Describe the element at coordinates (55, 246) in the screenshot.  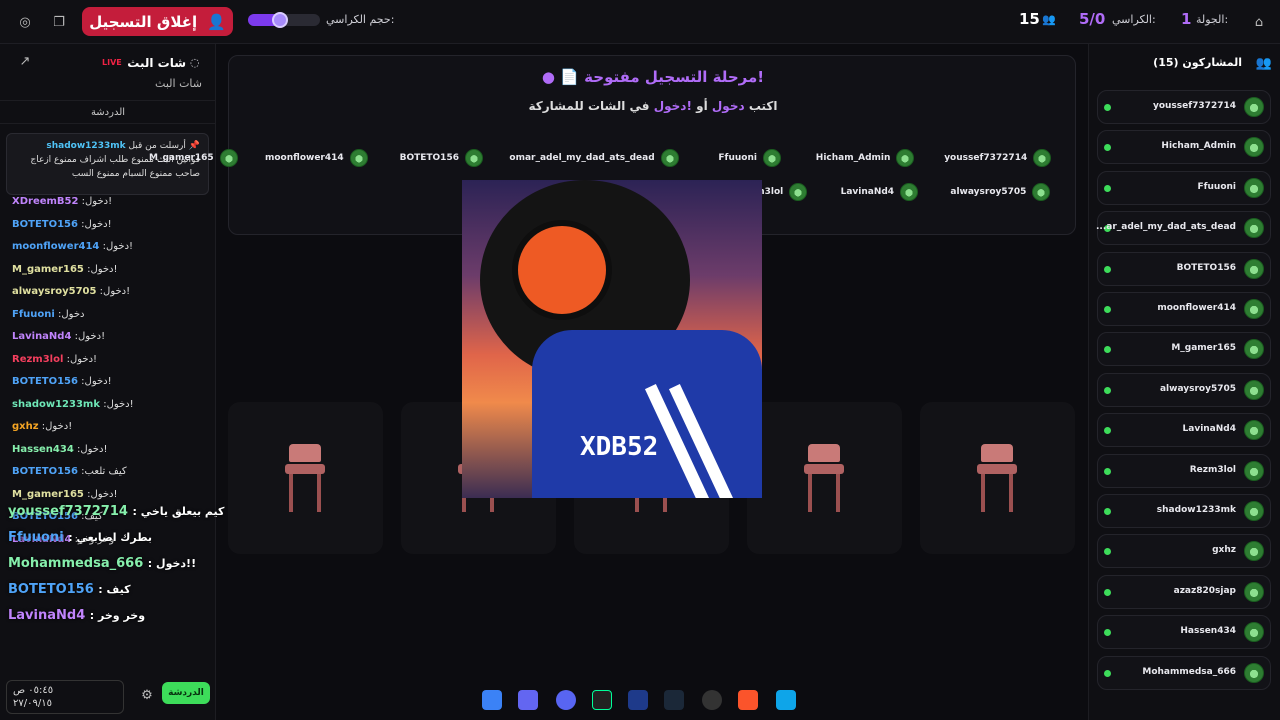
I see `chat-username: moonflower414` at that location.